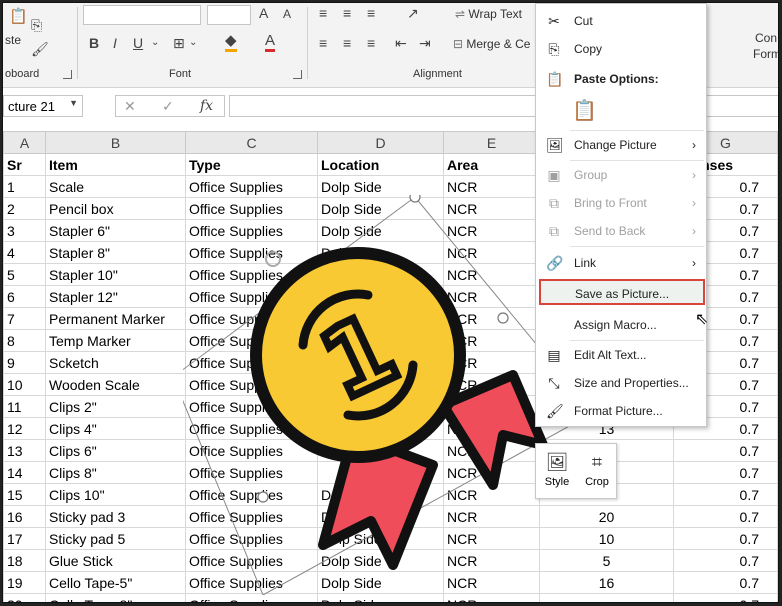 This screenshot has width=782, height=606. Describe the element at coordinates (491, 44) in the screenshot. I see `merge-center-button: ⊟ Merge & Ce` at that location.